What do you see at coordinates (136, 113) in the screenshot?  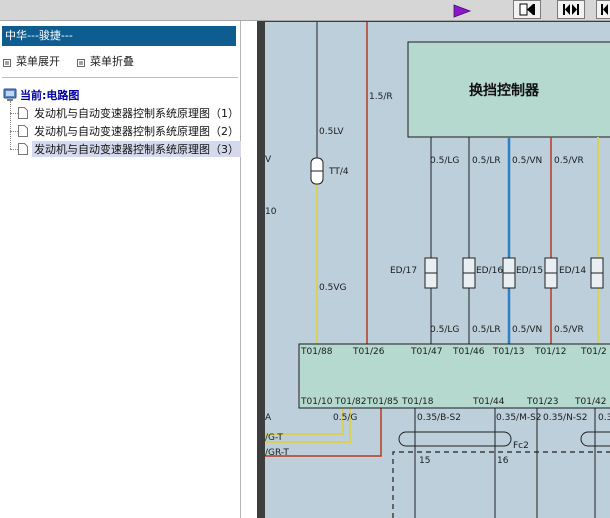 I see `tree-item-label: 发动机与自动变速器控制系统原理图（1）` at bounding box center [136, 113].